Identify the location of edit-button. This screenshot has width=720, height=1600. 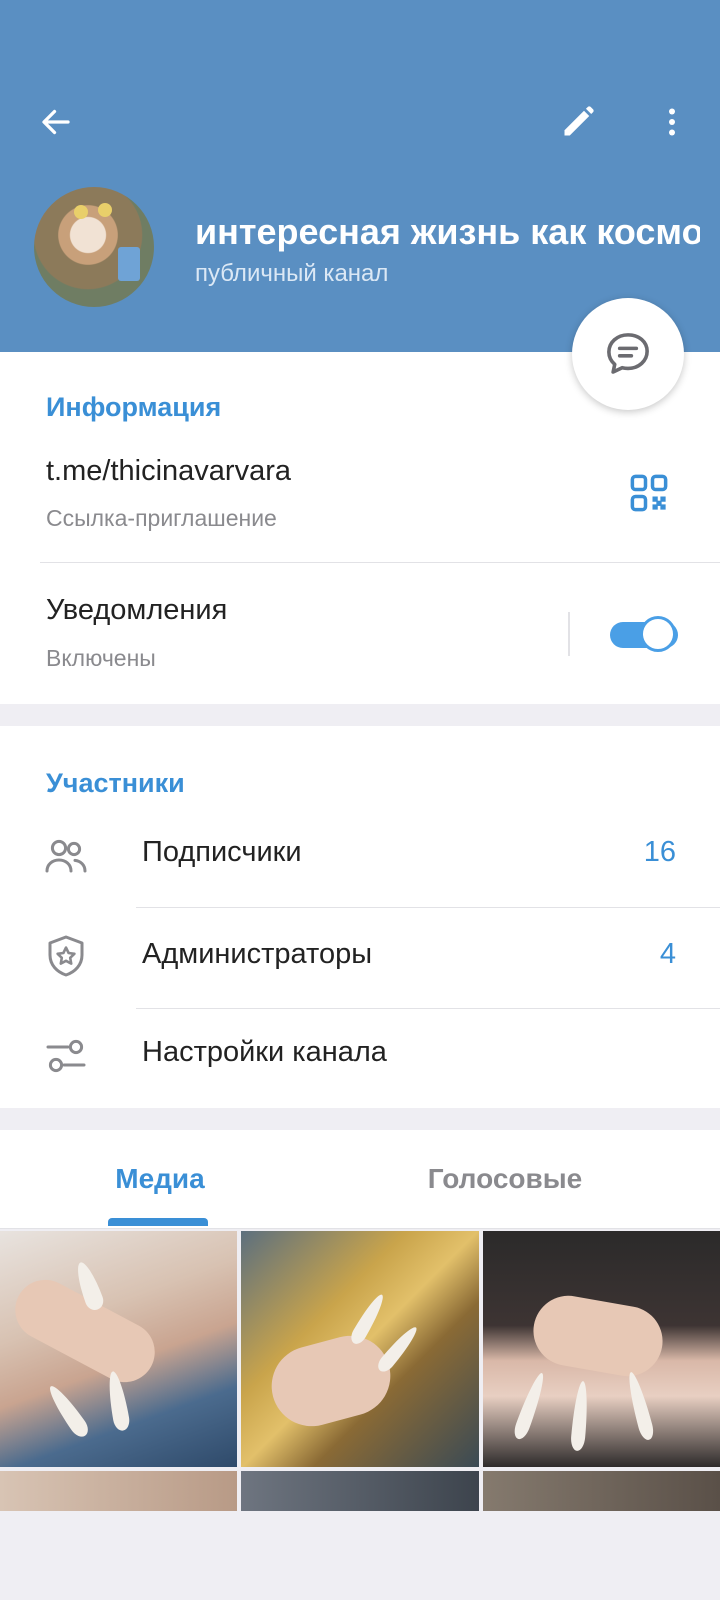
(578, 122).